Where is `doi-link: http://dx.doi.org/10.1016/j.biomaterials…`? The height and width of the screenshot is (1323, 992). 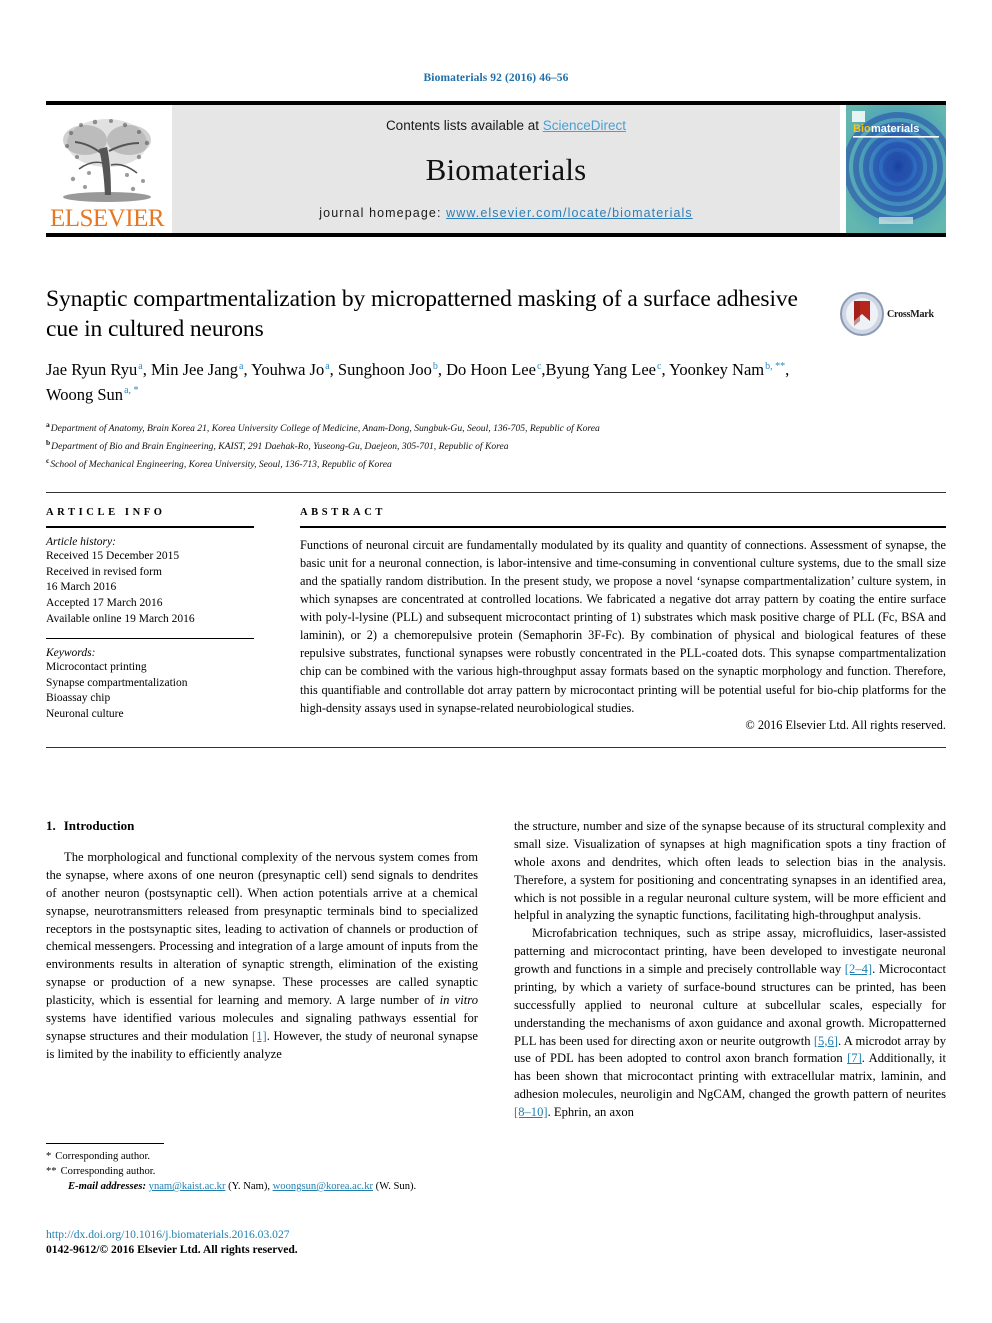 doi-link: http://dx.doi.org/10.1016/j.biomaterials… is located at coordinates (276, 1234).